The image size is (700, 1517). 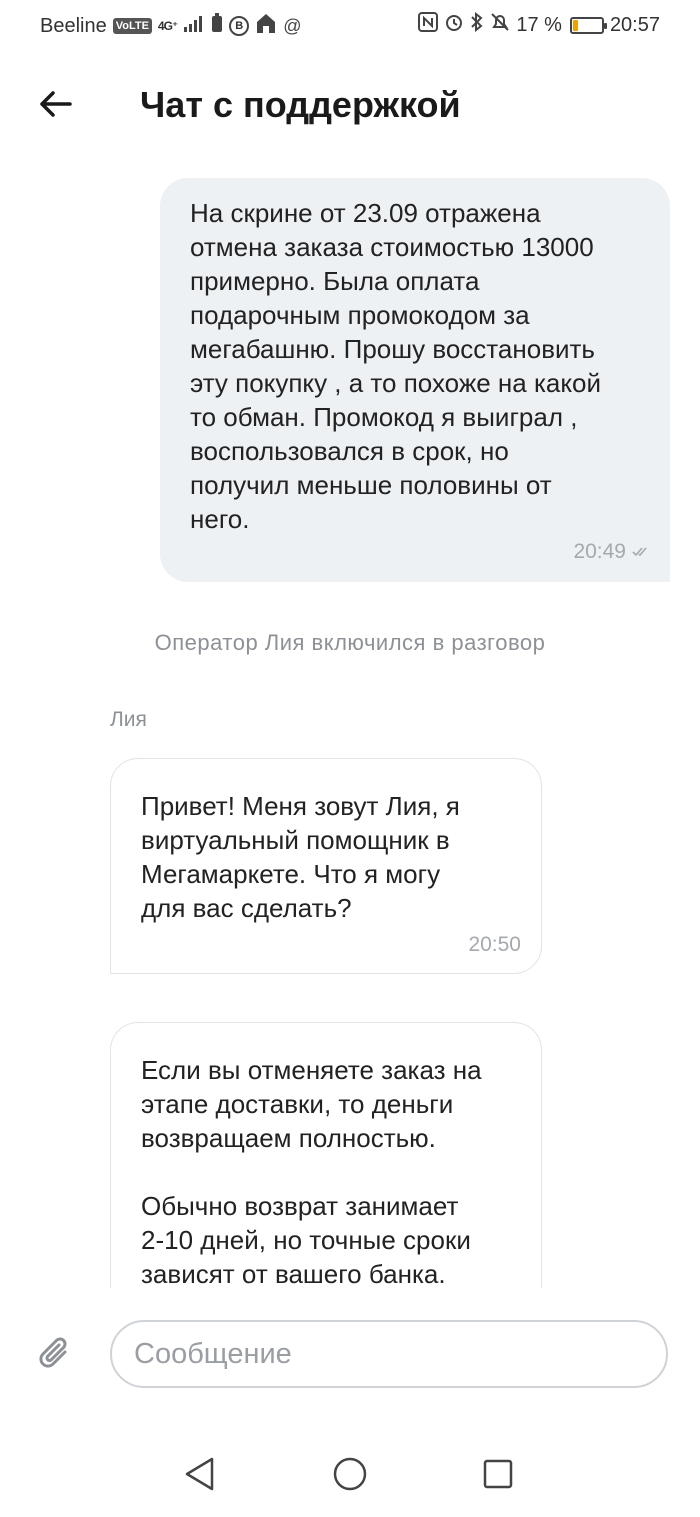 What do you see at coordinates (454, 25) in the screenshot?
I see `alarm-icon` at bounding box center [454, 25].